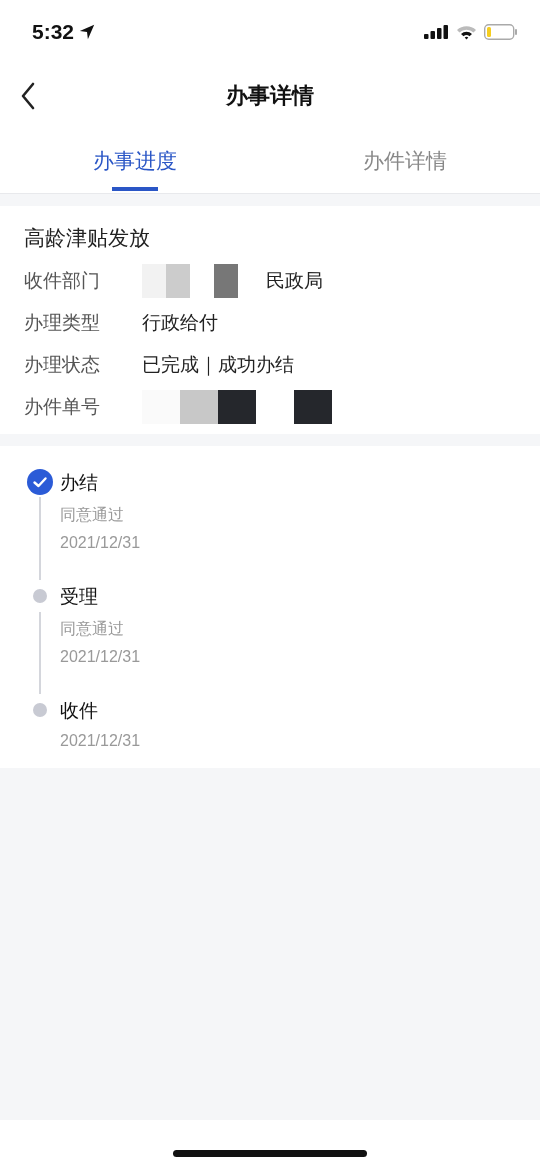  What do you see at coordinates (79, 596) in the screenshot?
I see `step-title: 受理` at bounding box center [79, 596].